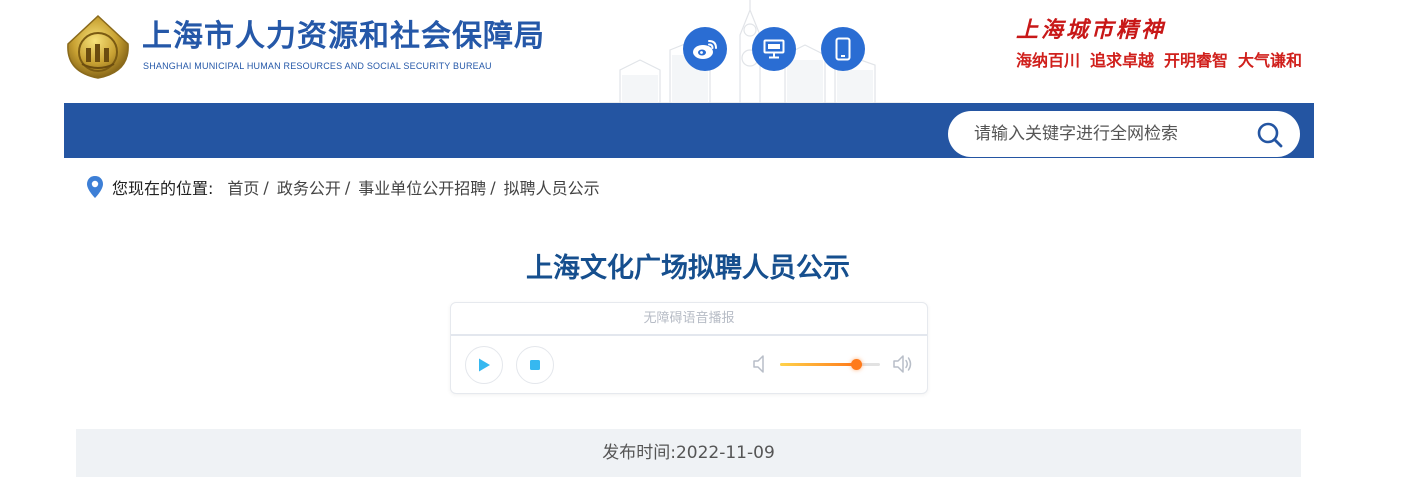 The width and height of the screenshot is (1412, 489). I want to click on desktop-version-button, so click(774, 49).